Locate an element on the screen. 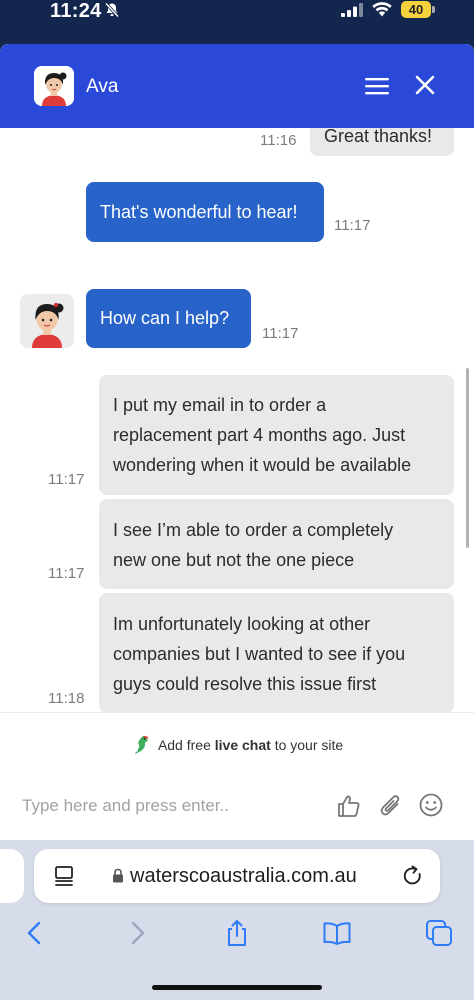 This screenshot has width=474, height=1000. share-icon is located at coordinates (237, 933).